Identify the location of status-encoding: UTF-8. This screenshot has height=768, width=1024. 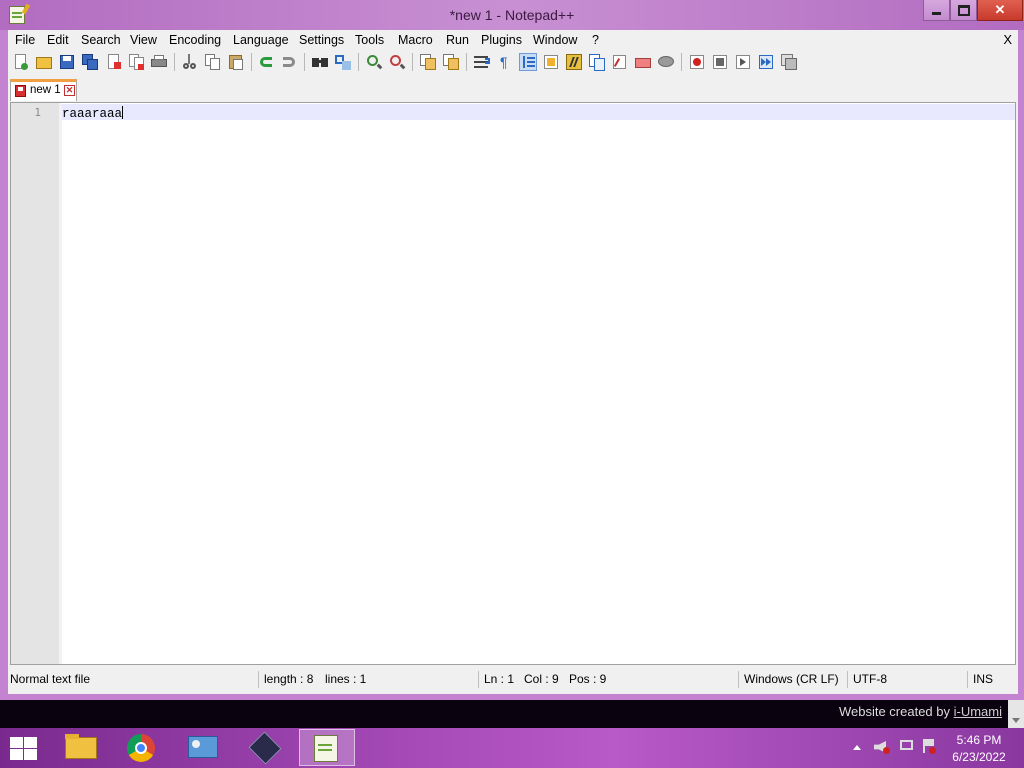
(870, 679).